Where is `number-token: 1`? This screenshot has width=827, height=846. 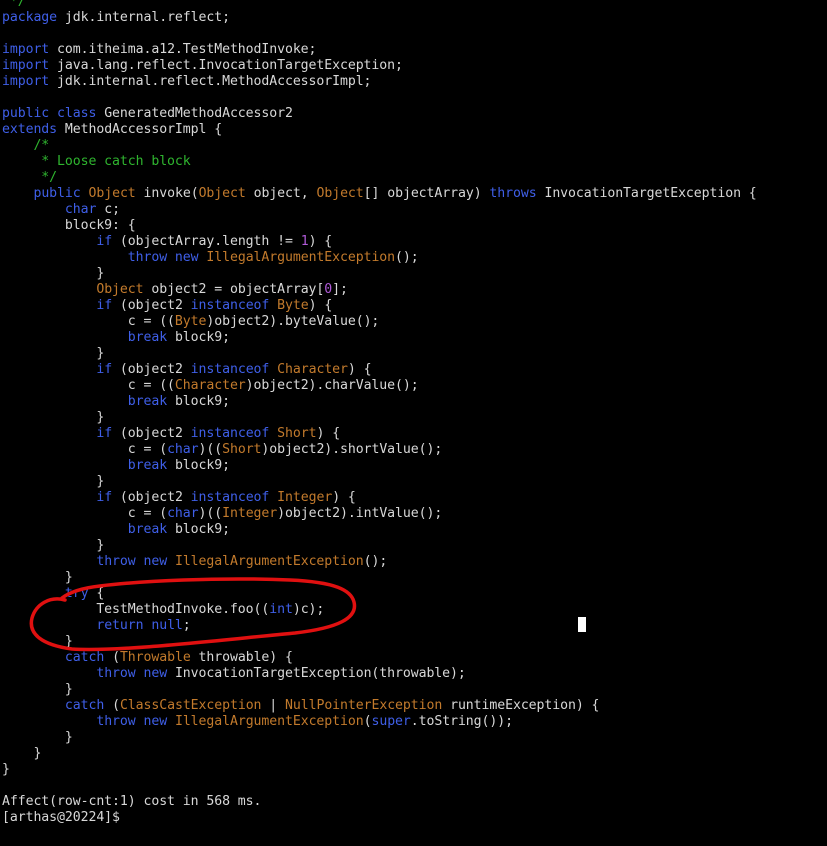 number-token: 1 is located at coordinates (304, 241).